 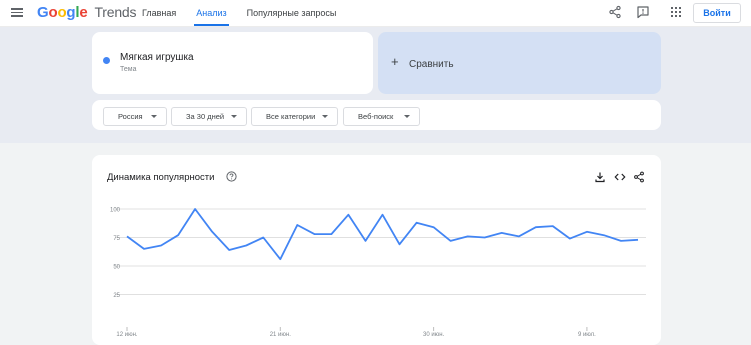 I want to click on logo-google: Google, so click(x=62, y=12).